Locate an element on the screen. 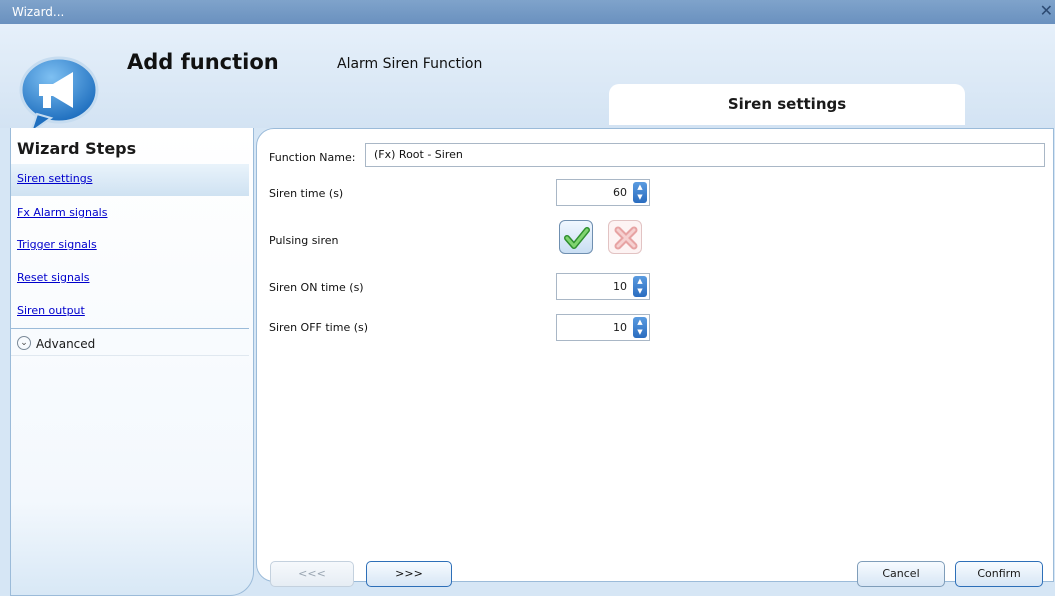 The width and height of the screenshot is (1055, 596). pulsing-no-button is located at coordinates (625, 237).